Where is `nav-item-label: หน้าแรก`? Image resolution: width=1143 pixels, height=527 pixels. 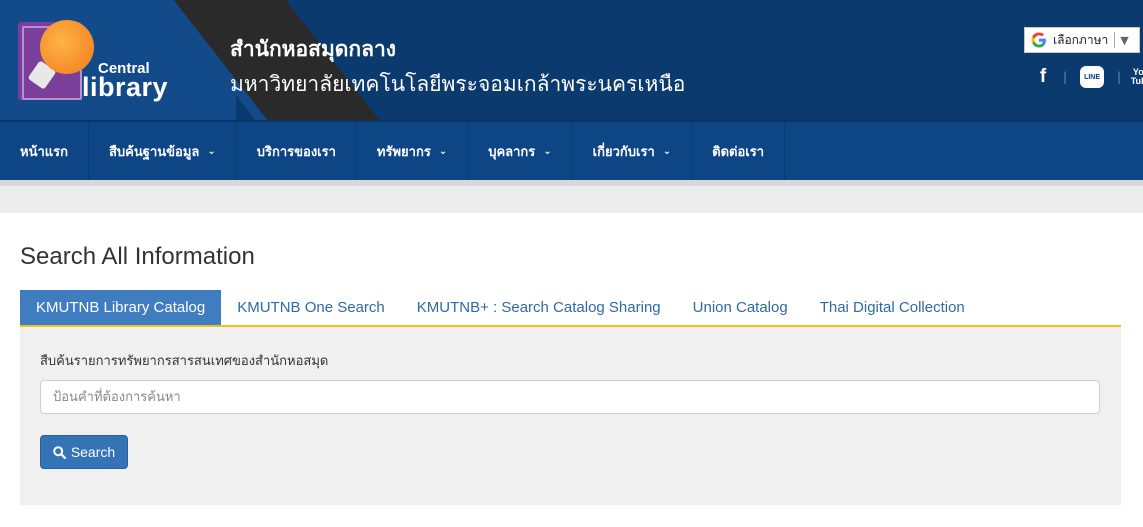 nav-item-label: หน้าแรก is located at coordinates (44, 152).